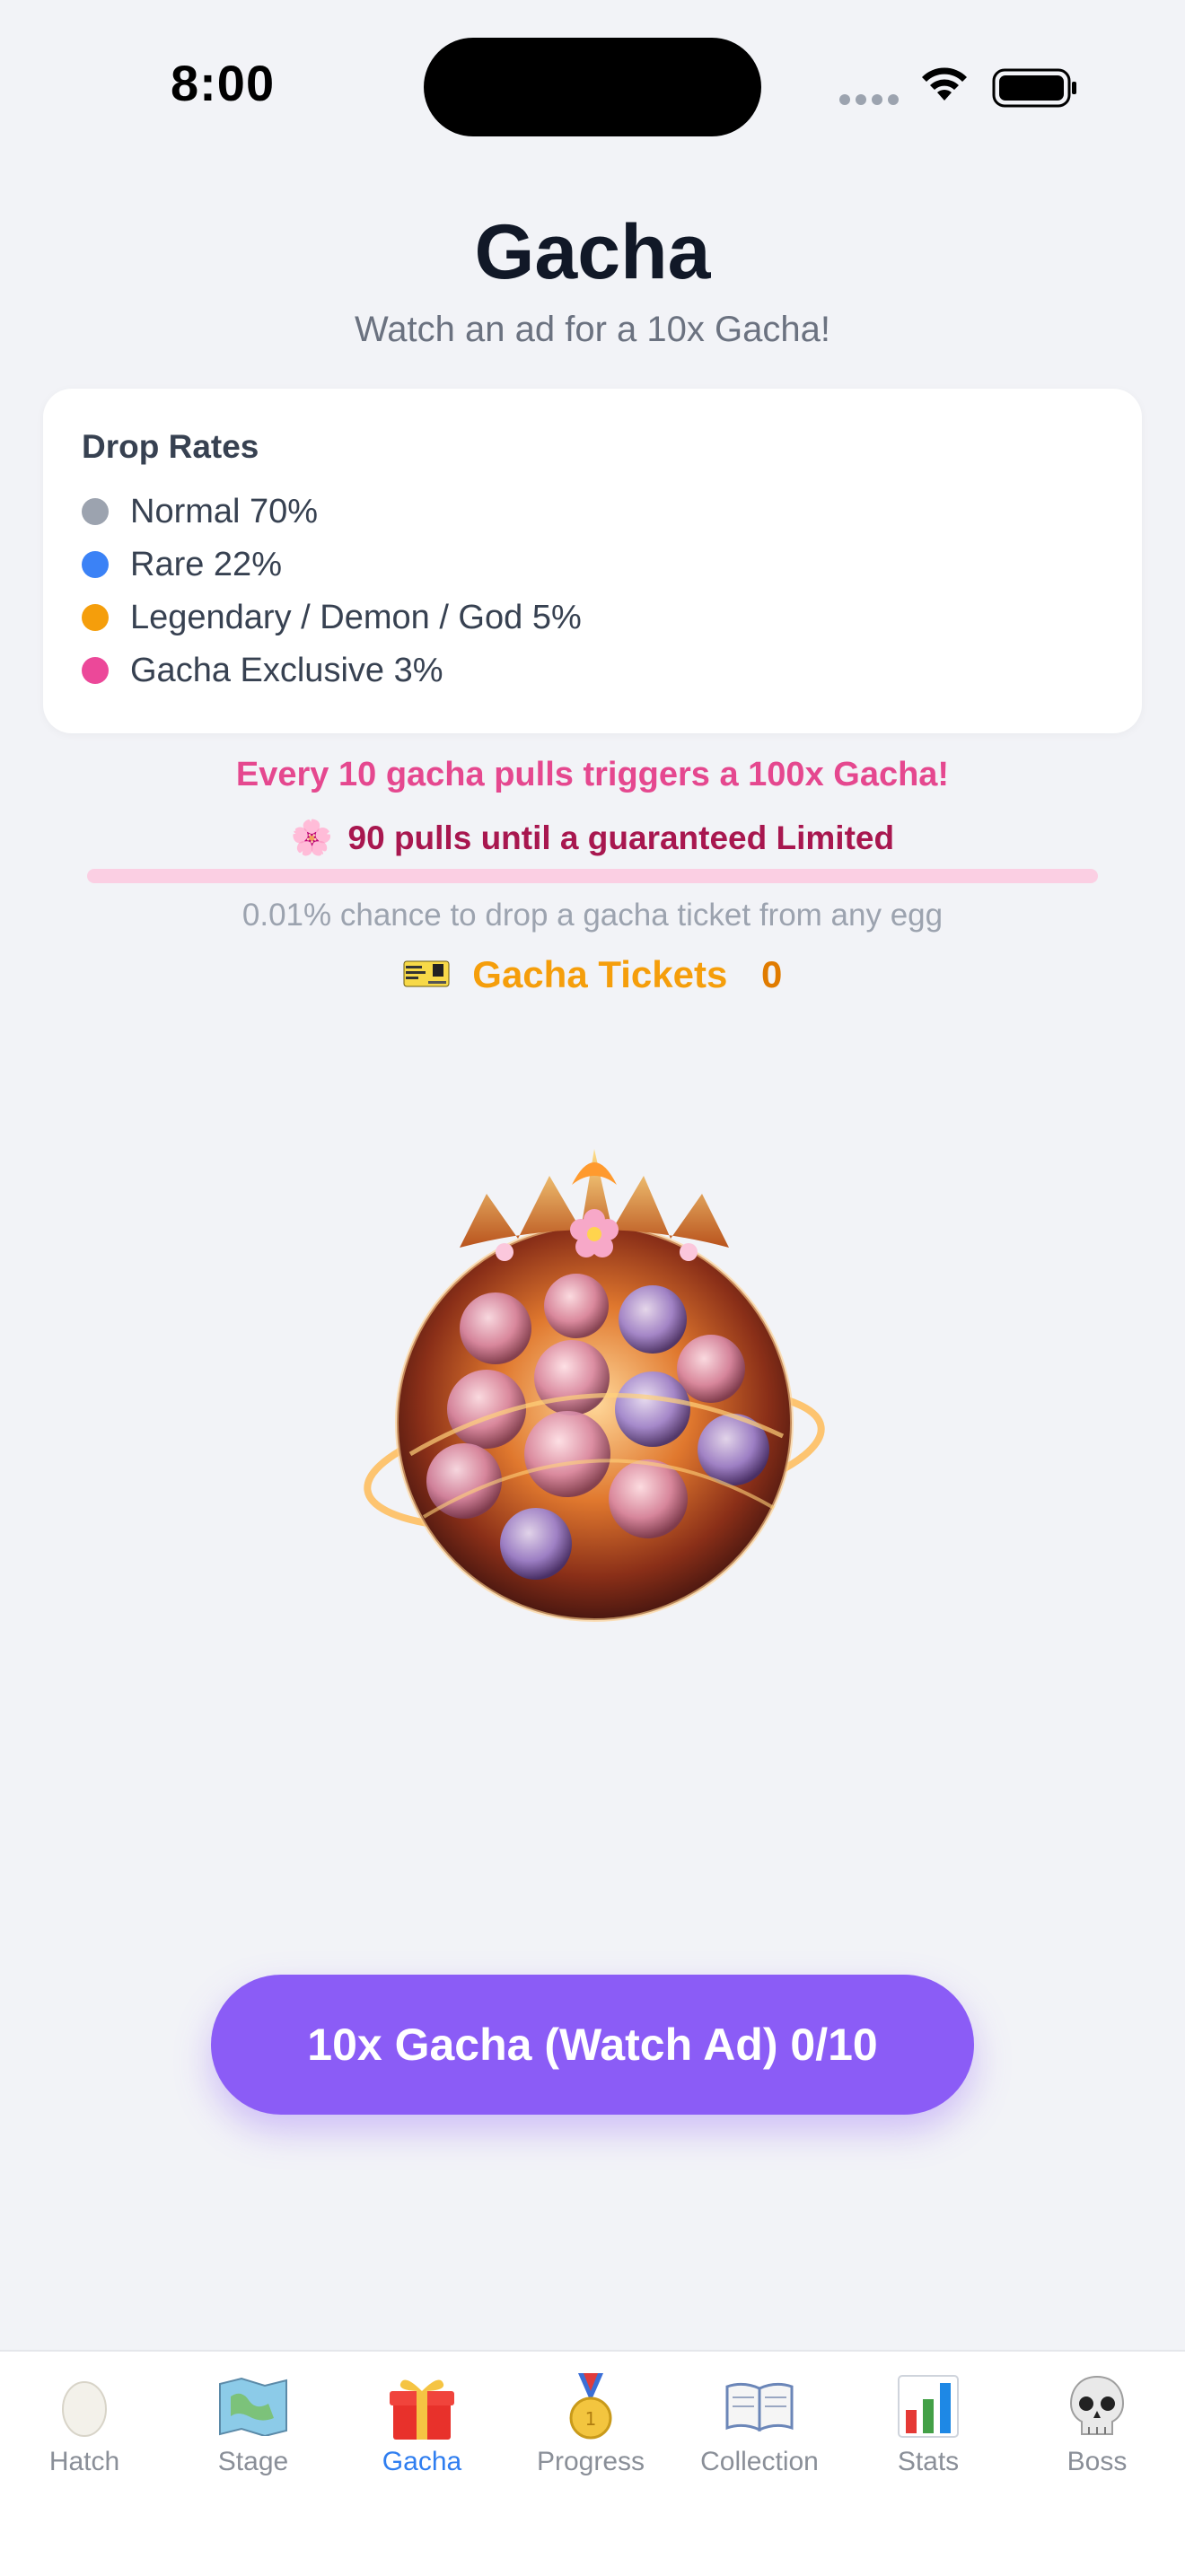  I want to click on drop-rates-title: Drop Rates, so click(170, 446).